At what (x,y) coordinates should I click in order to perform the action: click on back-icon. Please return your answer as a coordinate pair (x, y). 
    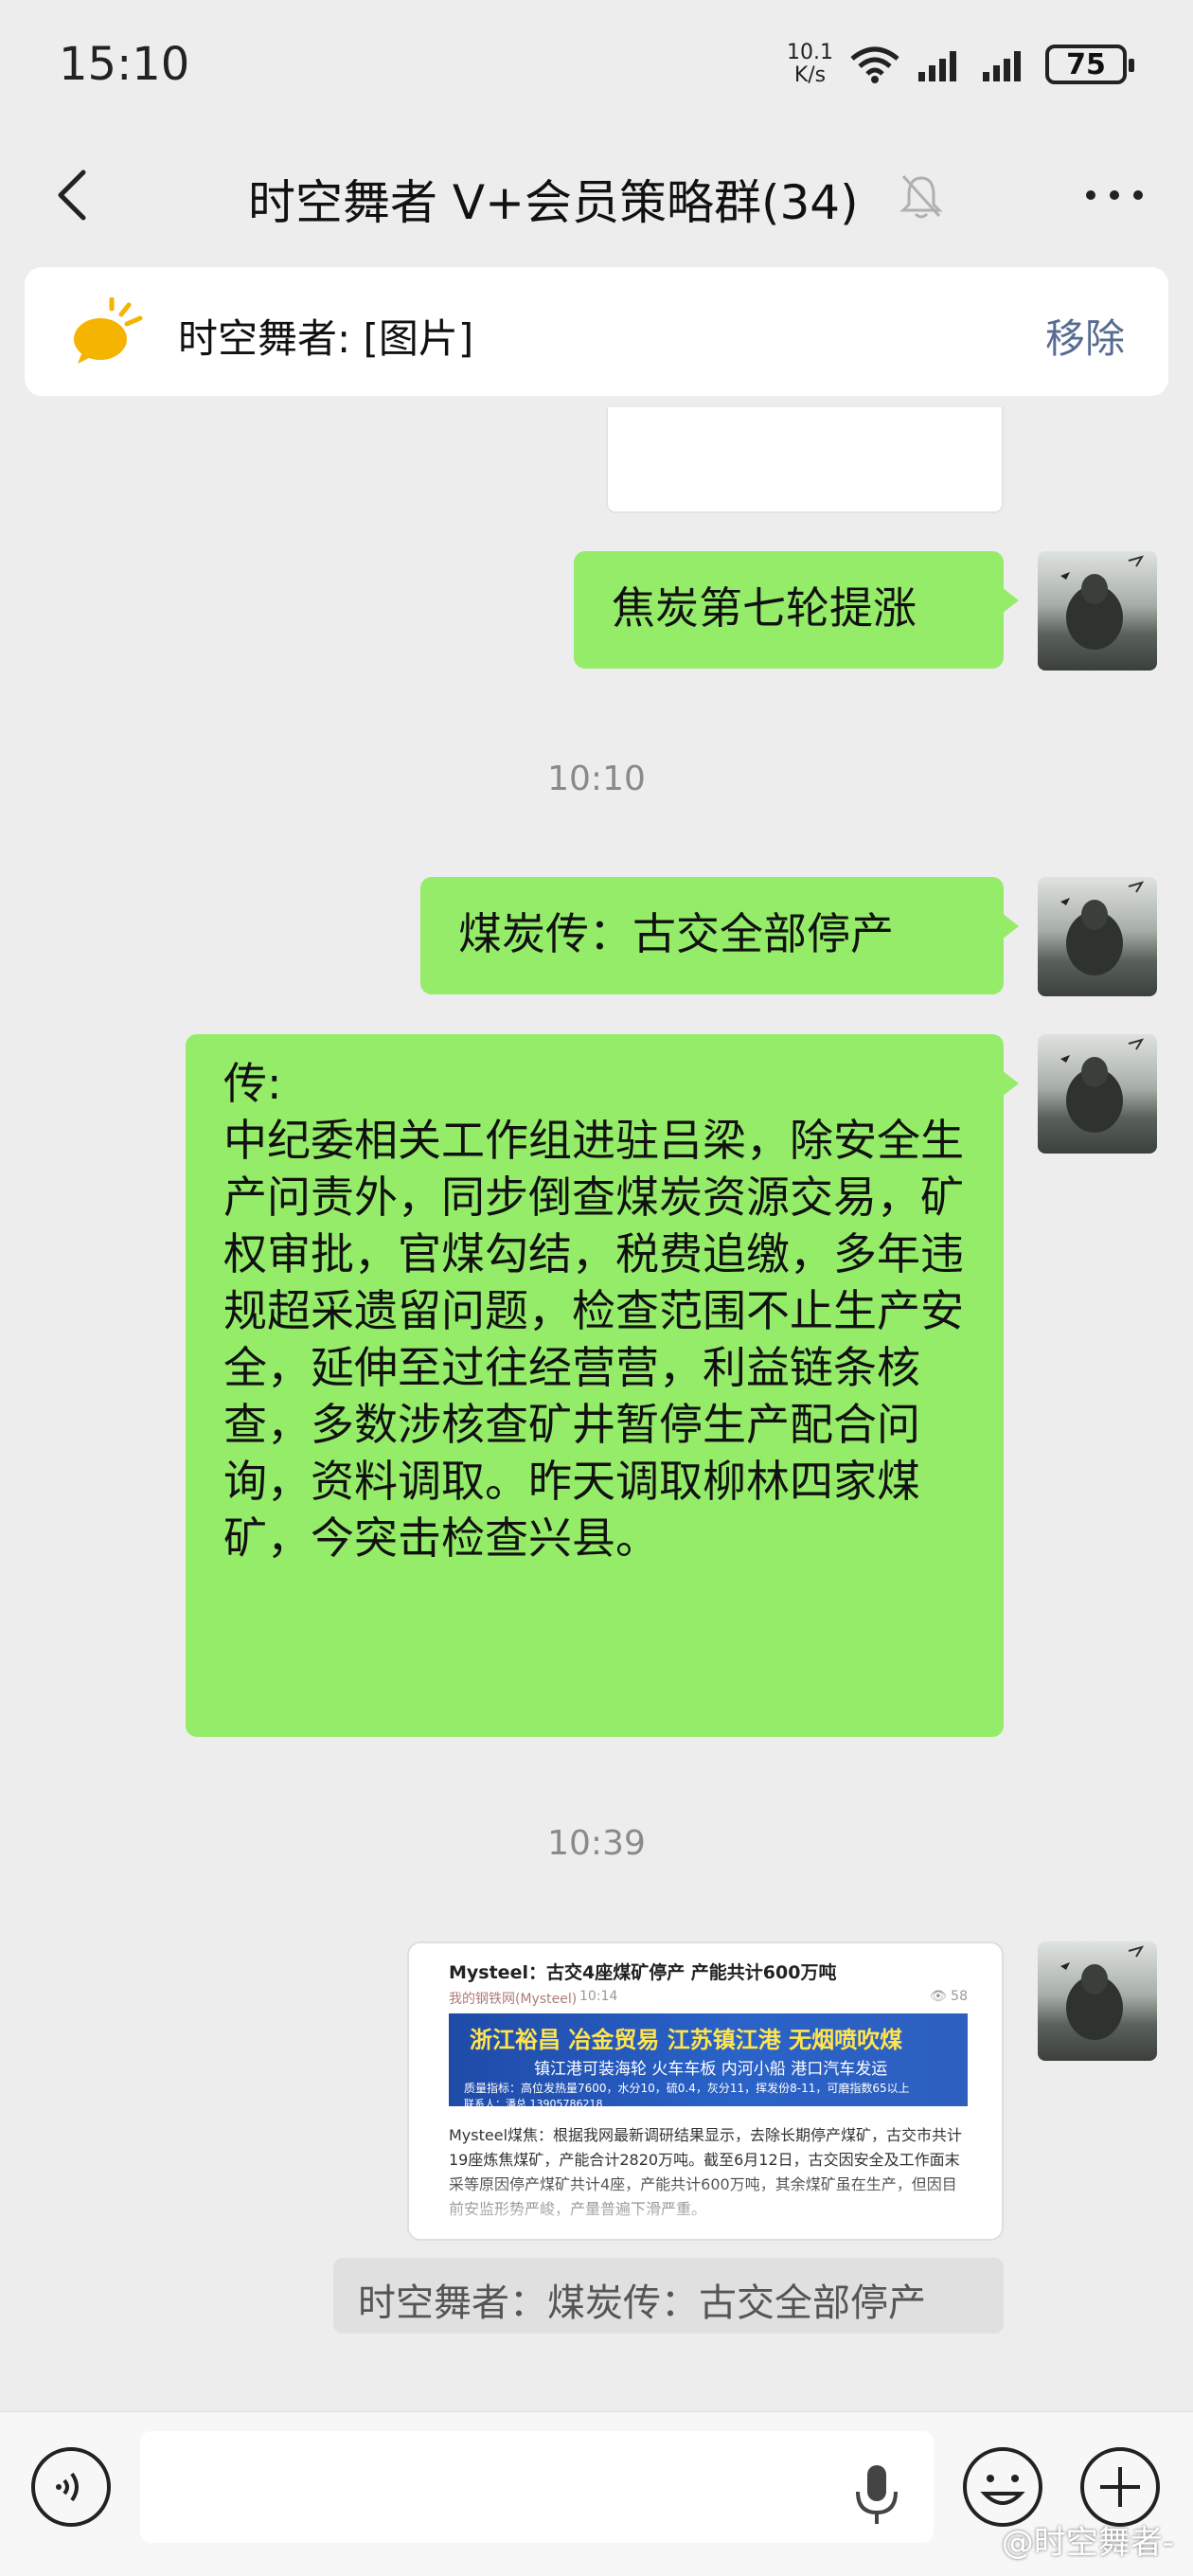
    Looking at the image, I should click on (73, 195).